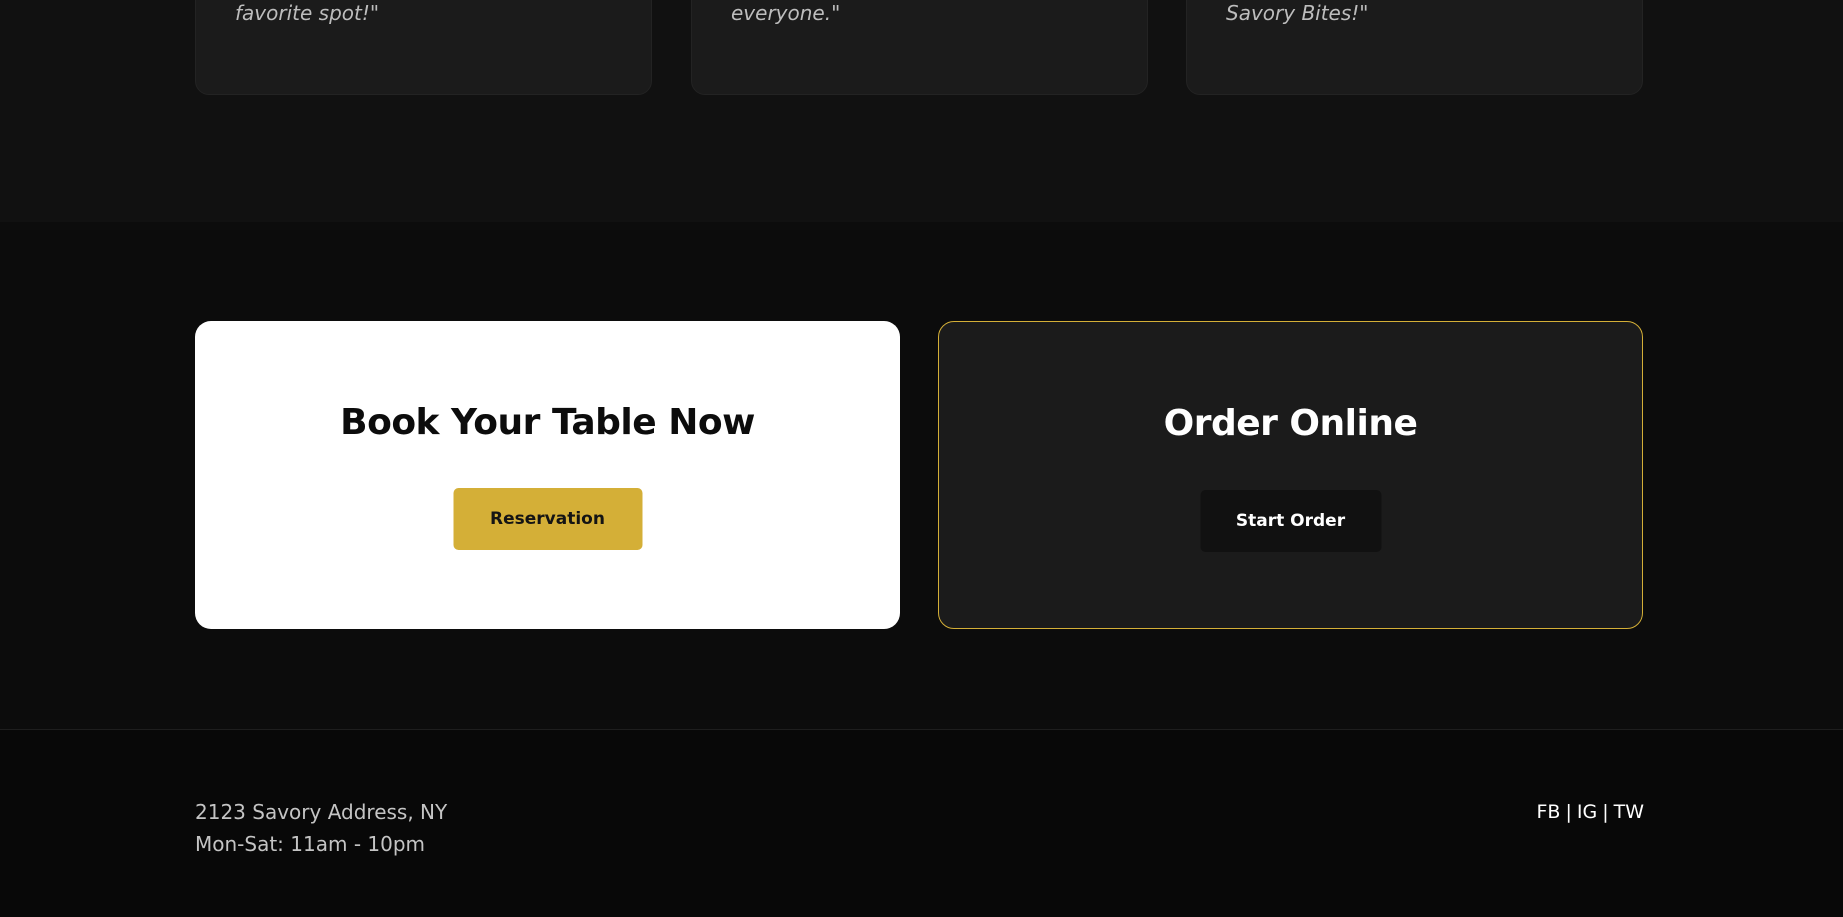  What do you see at coordinates (547, 422) in the screenshot?
I see `book-table-title: Book Your Table Now` at bounding box center [547, 422].